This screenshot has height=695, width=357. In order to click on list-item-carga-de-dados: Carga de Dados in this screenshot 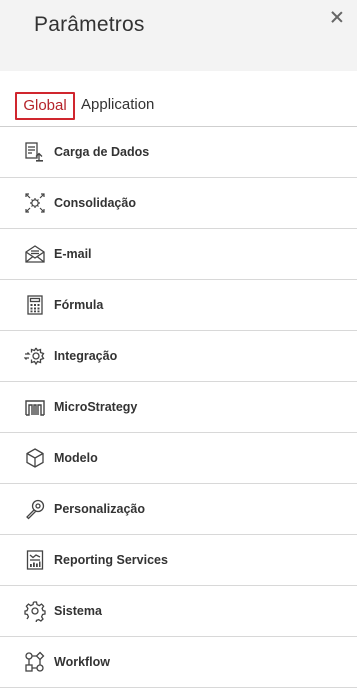, I will do `click(178, 152)`.